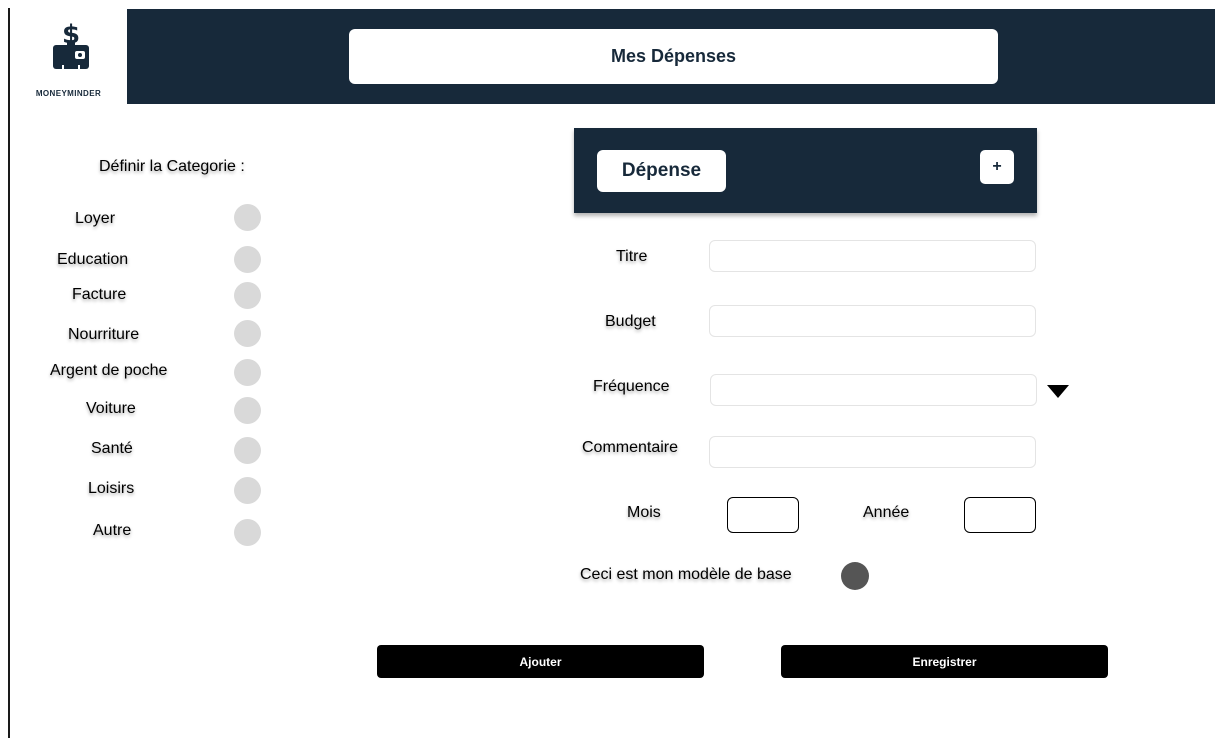 The image size is (1215, 738). I want to click on category-label-nourriture: Nourriture, so click(104, 334).